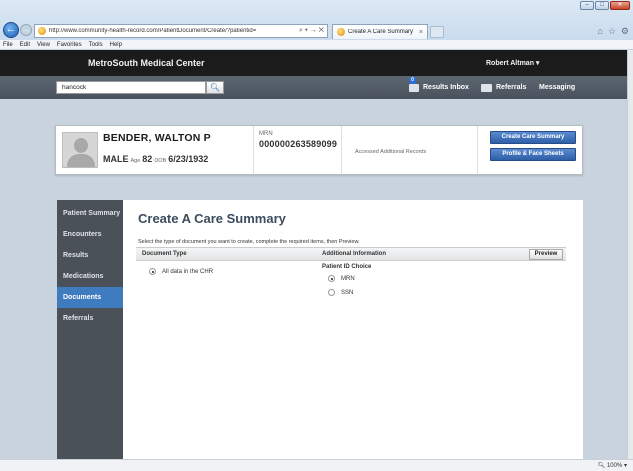  I want to click on minimize-button: –, so click(587, 5).